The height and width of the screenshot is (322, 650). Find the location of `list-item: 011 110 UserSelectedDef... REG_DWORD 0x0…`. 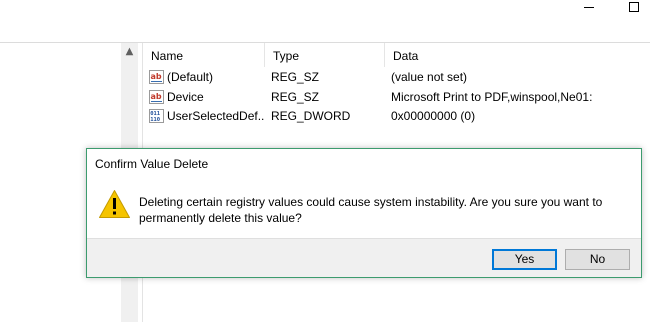

list-item: 011 110 UserSelectedDef... REG_DWORD 0x0… is located at coordinates (396, 116).